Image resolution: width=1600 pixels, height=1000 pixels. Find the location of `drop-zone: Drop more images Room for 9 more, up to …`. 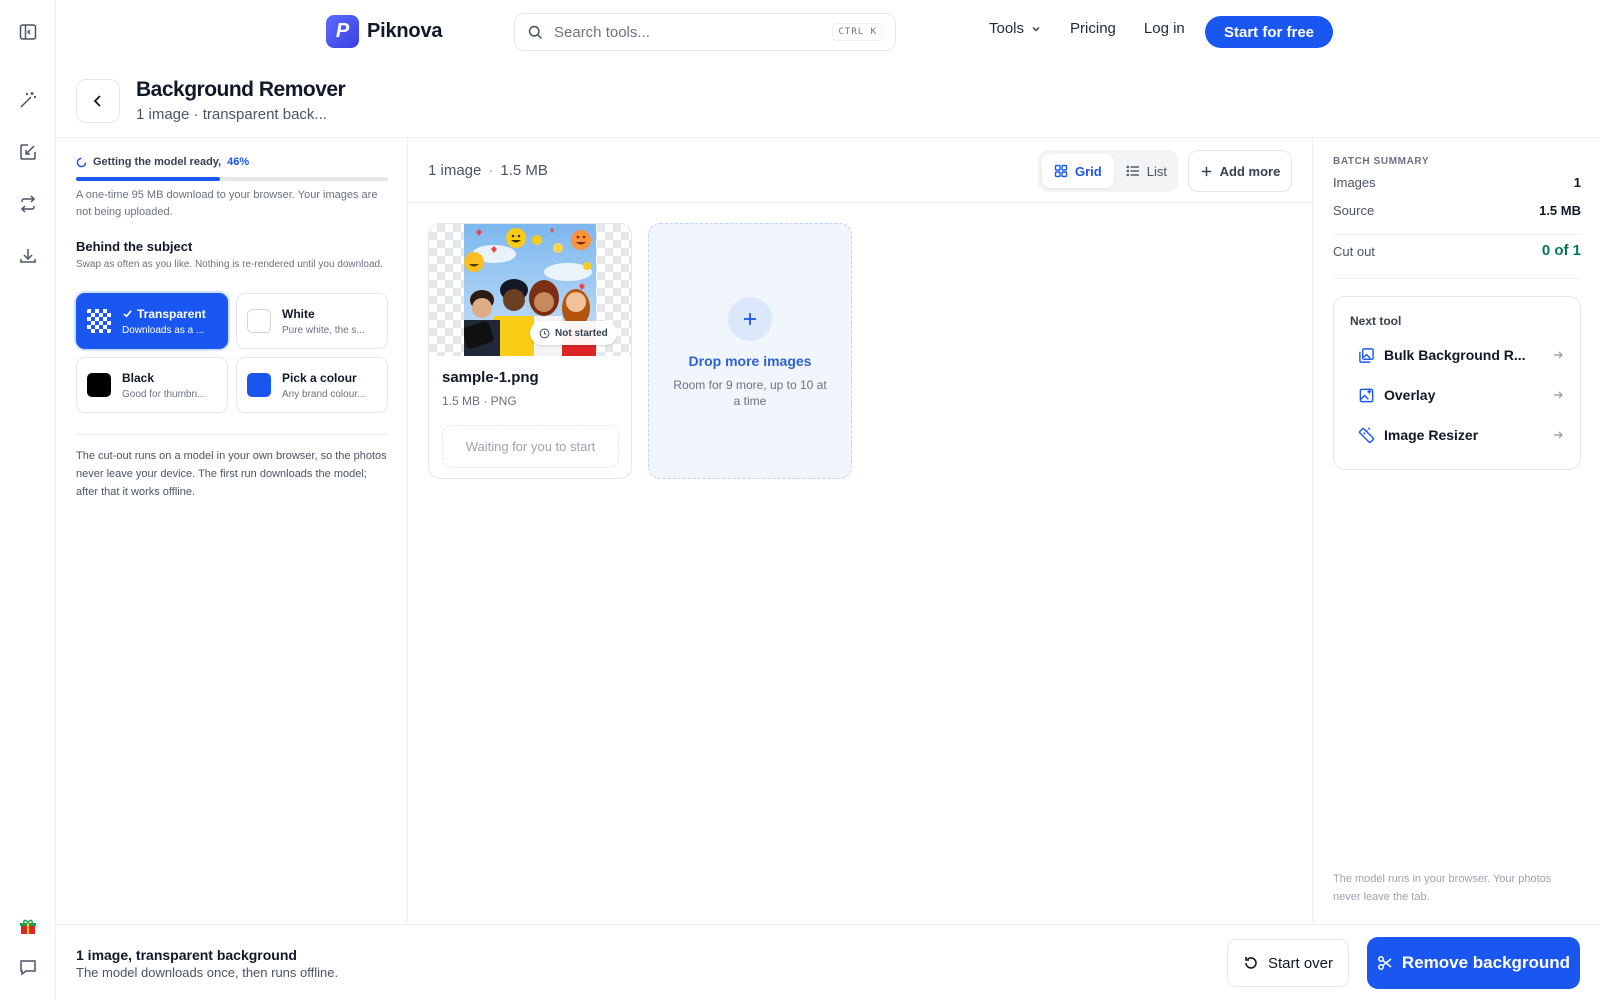

drop-zone: Drop more images Room for 9 more, up to … is located at coordinates (750, 351).